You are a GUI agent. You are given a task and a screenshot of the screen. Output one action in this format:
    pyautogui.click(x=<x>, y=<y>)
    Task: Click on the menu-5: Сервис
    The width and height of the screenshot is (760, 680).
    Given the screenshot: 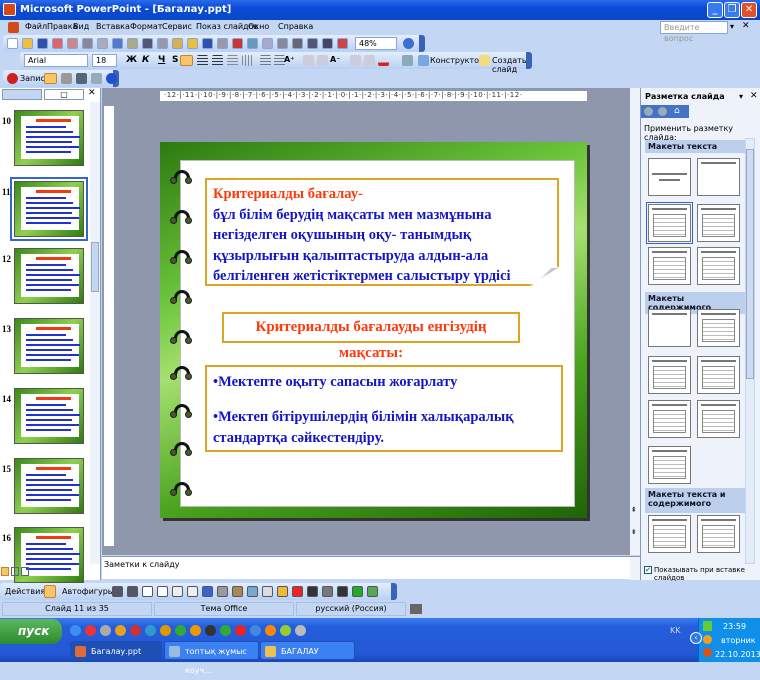 What is the action you would take?
    pyautogui.click(x=177, y=26)
    